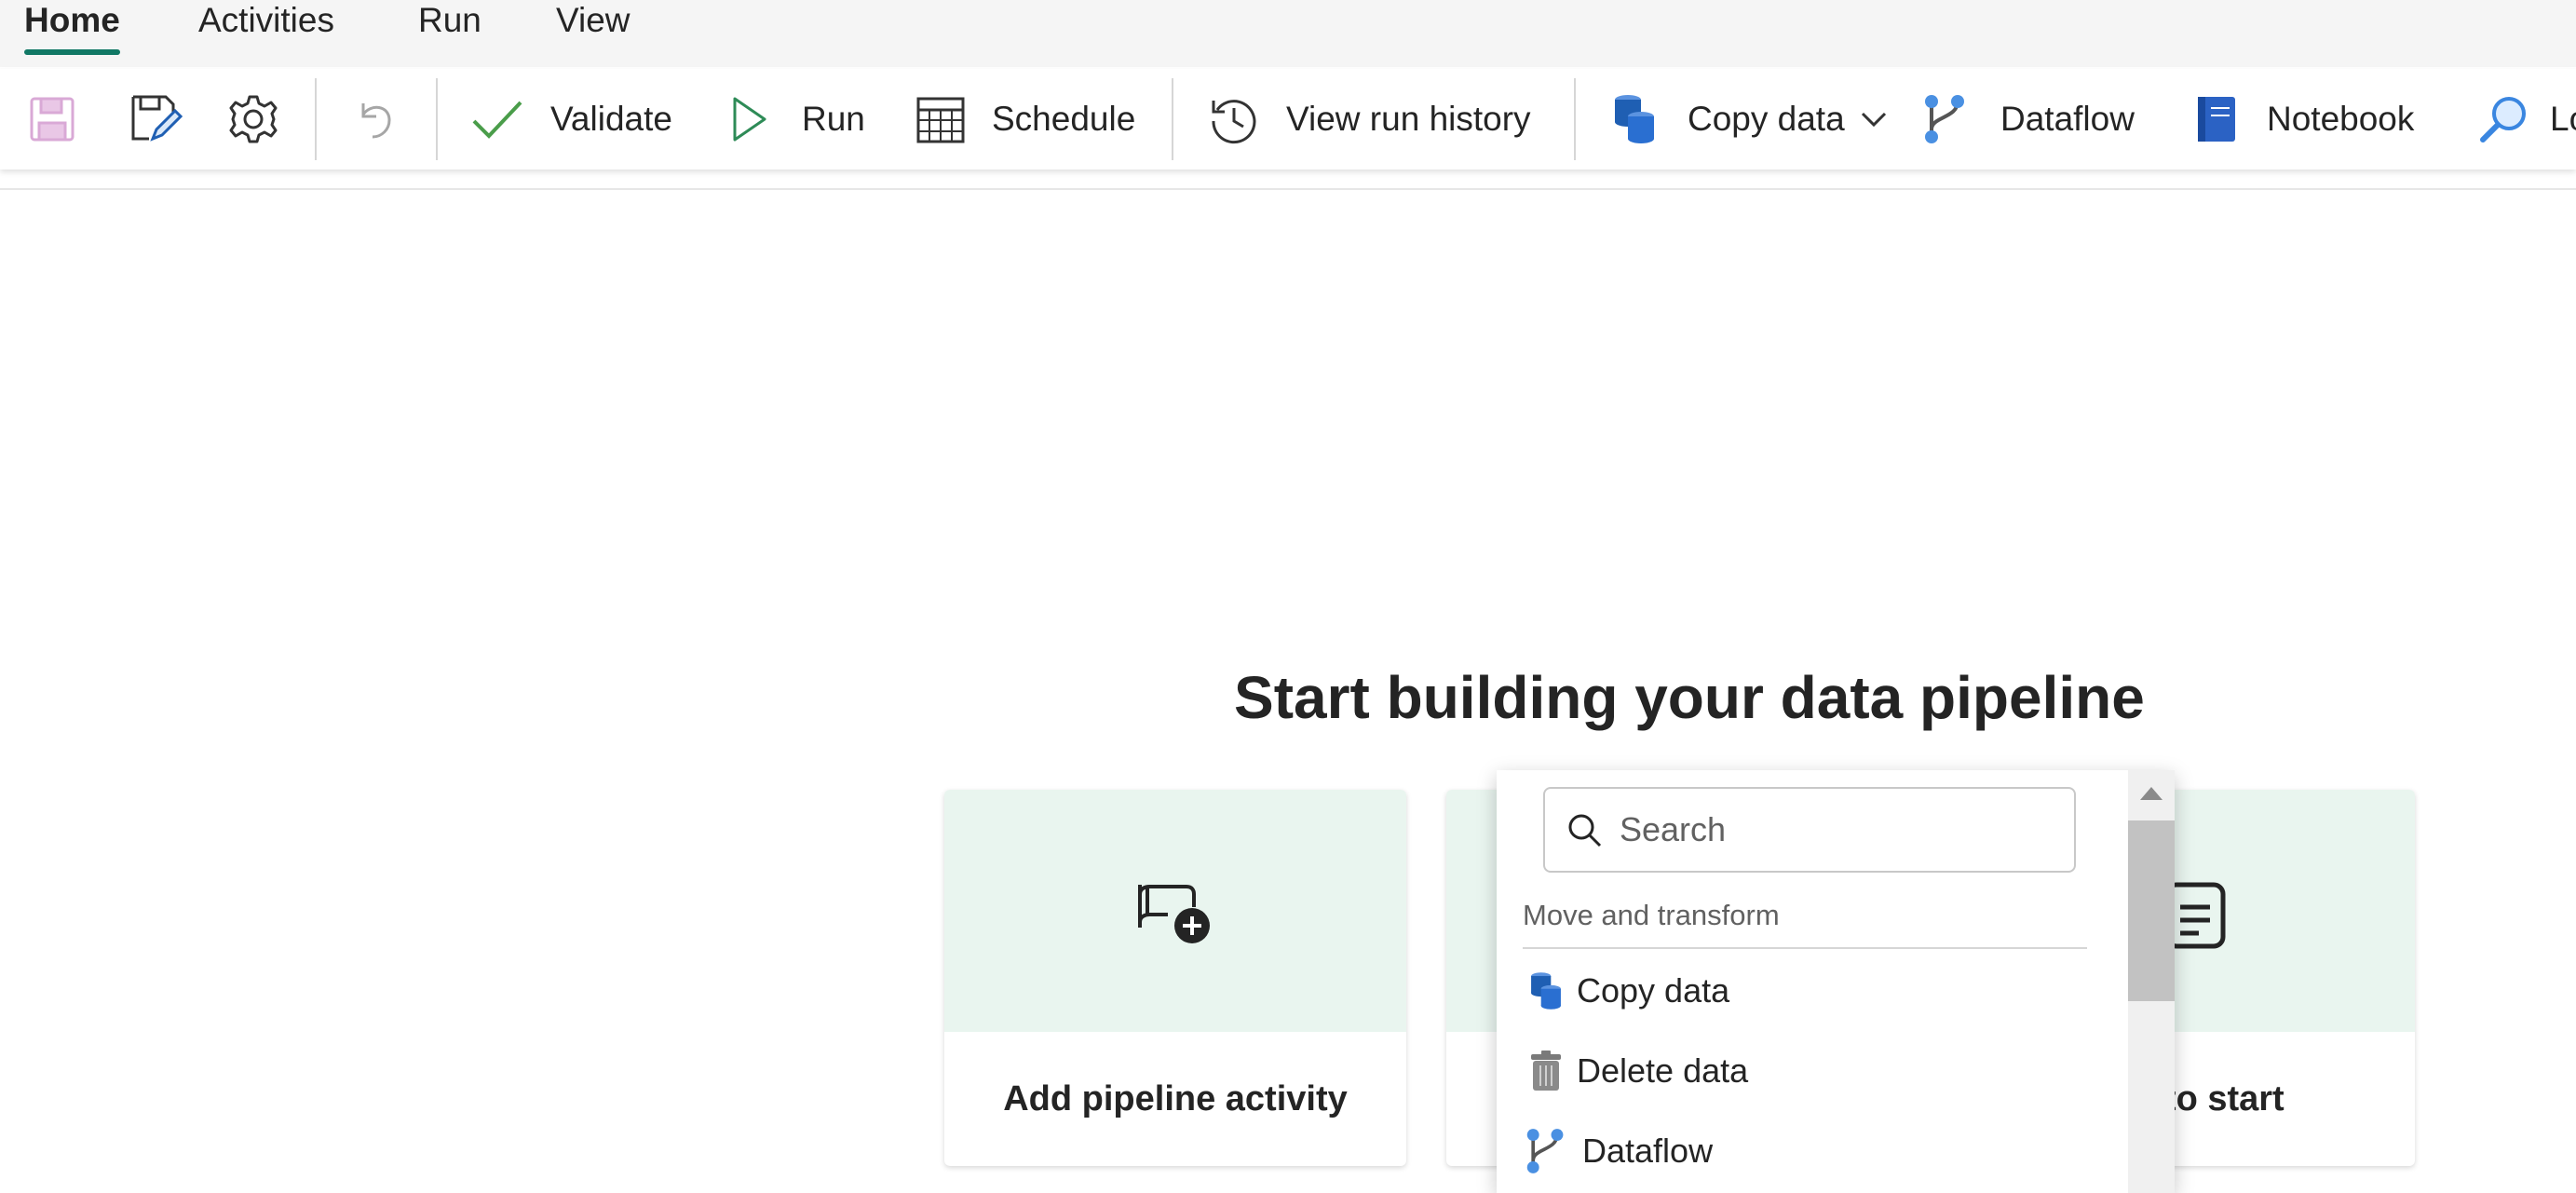  I want to click on save-as-button, so click(156, 119).